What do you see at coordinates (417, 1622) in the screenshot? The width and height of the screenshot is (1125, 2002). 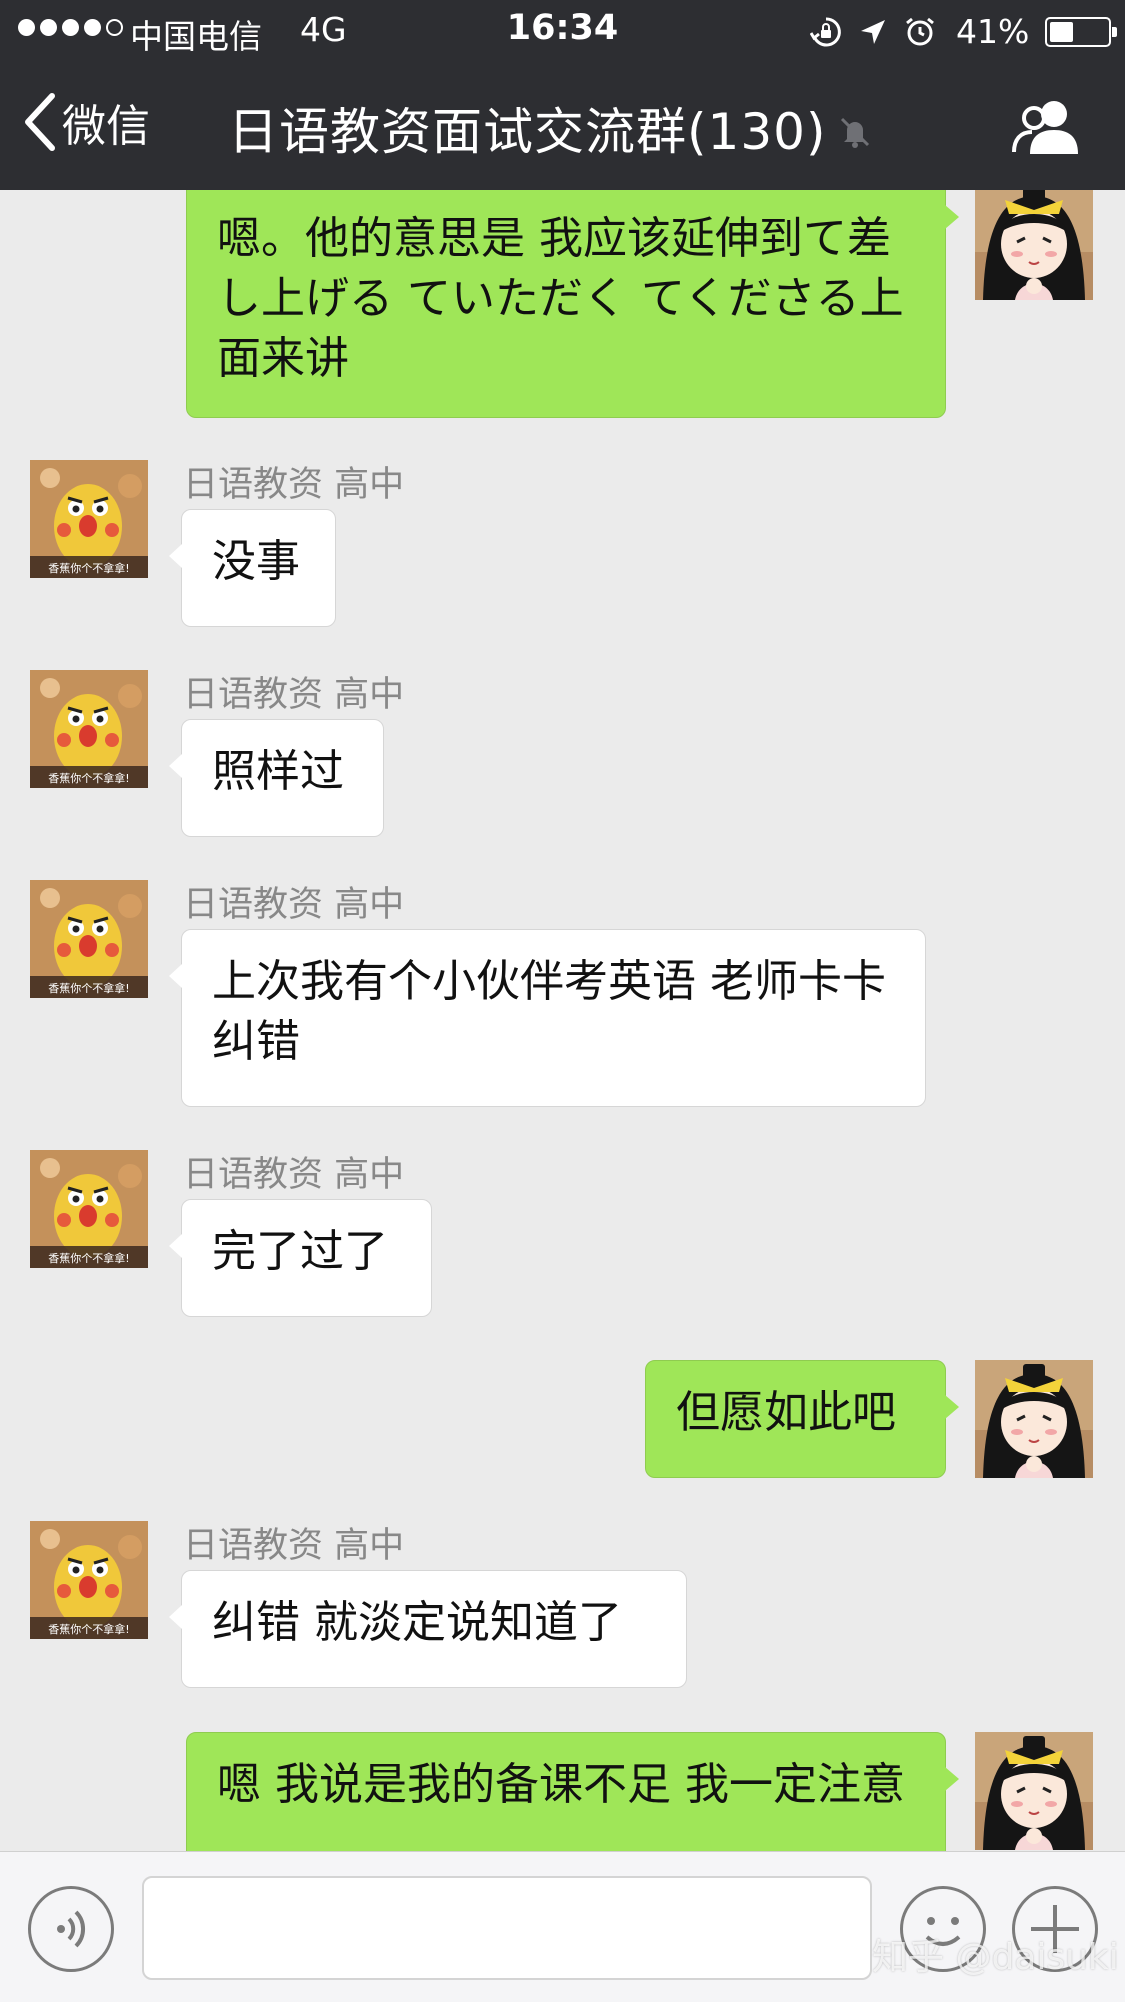 I see `message-text: 纠错 就淡定说知道了` at bounding box center [417, 1622].